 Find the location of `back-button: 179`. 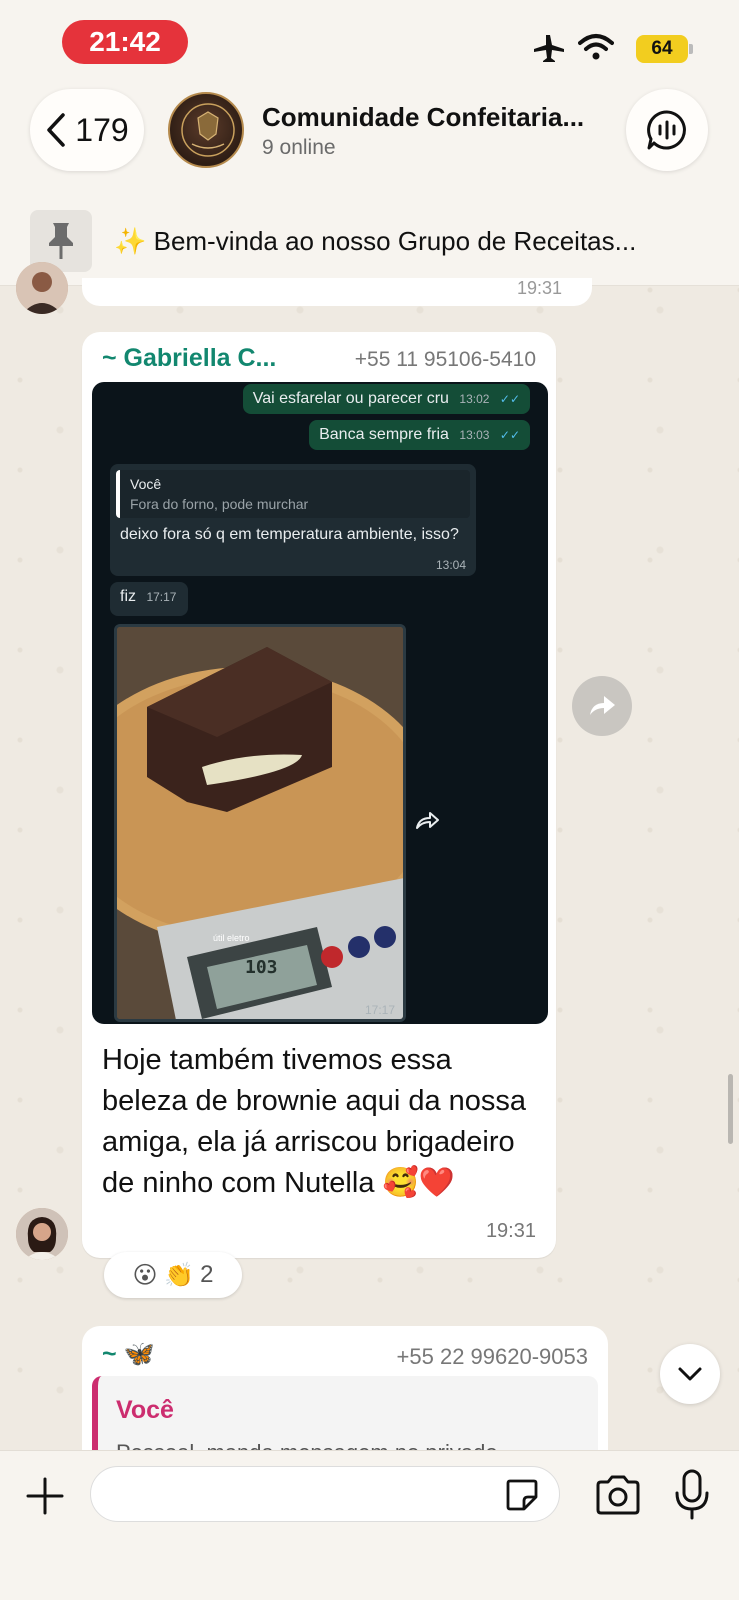

back-button: 179 is located at coordinates (87, 130).